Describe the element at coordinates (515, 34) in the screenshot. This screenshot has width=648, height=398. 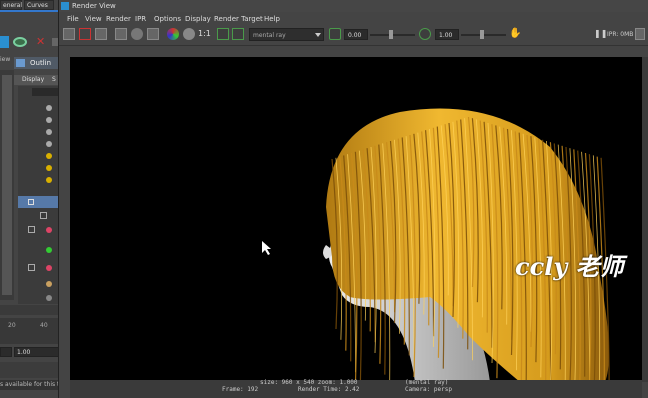
I see `hand-icon: ✋` at that location.